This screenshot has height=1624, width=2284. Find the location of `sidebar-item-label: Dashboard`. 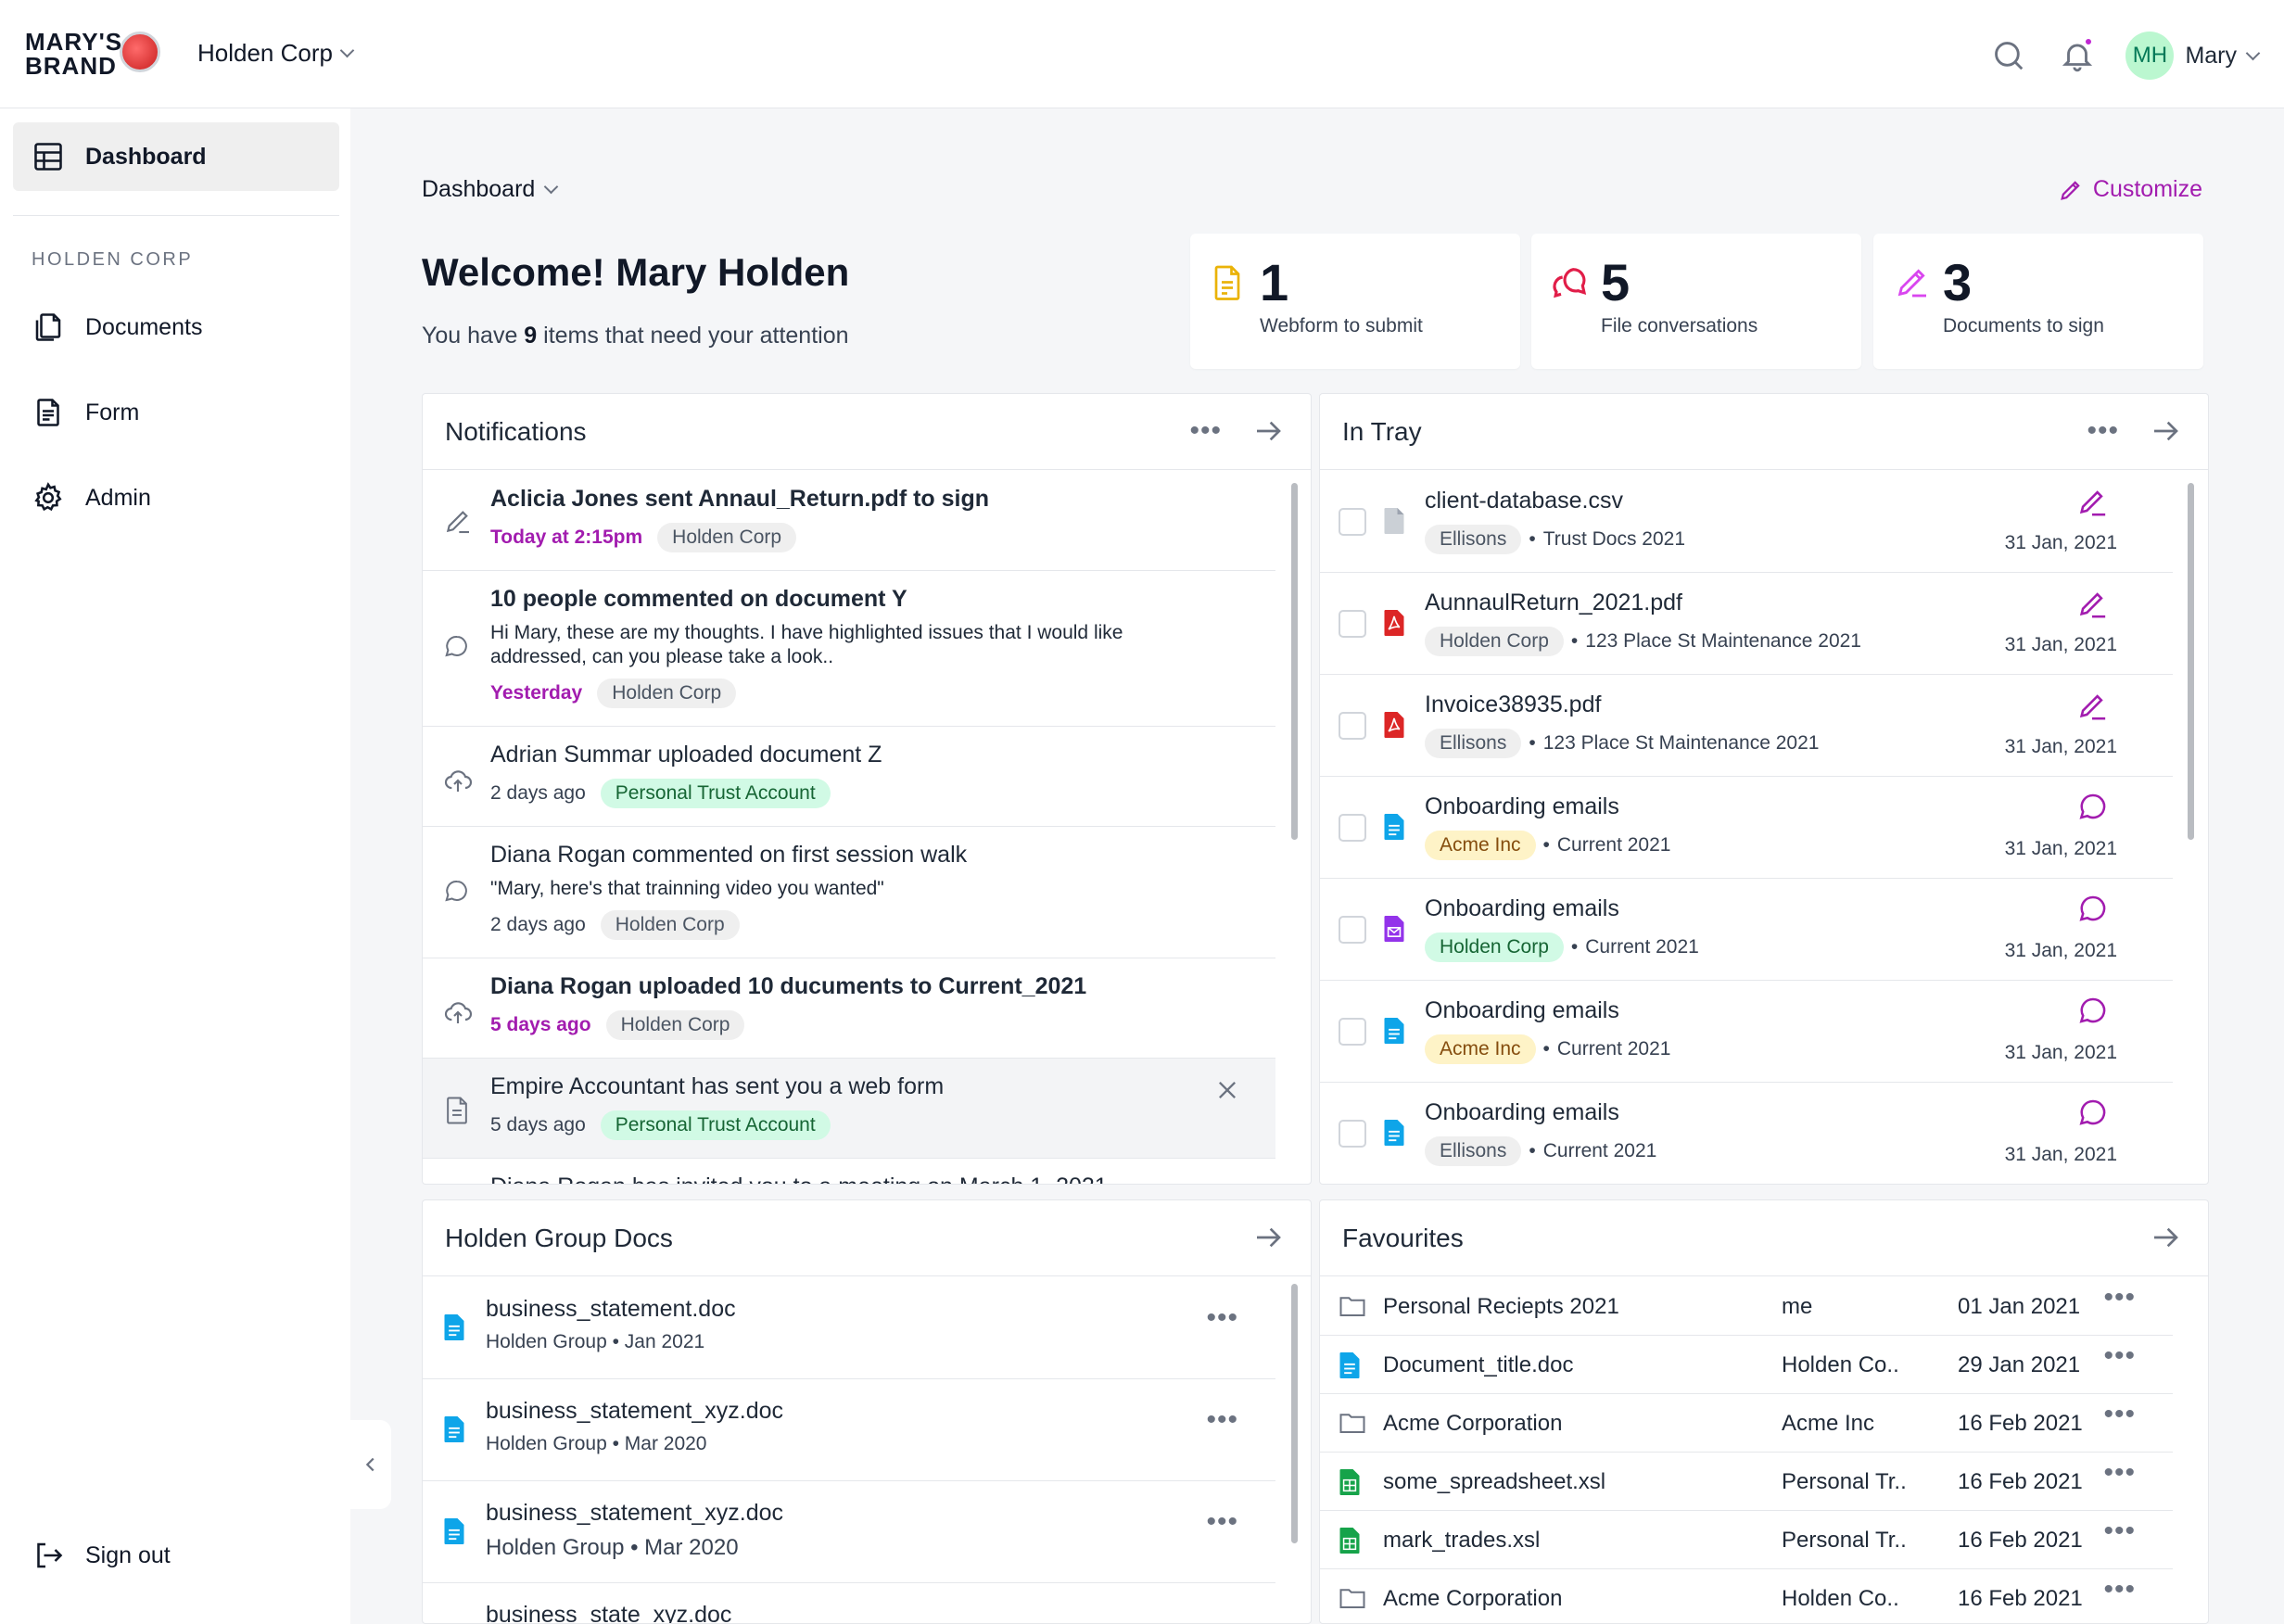

sidebar-item-label: Dashboard is located at coordinates (146, 156).